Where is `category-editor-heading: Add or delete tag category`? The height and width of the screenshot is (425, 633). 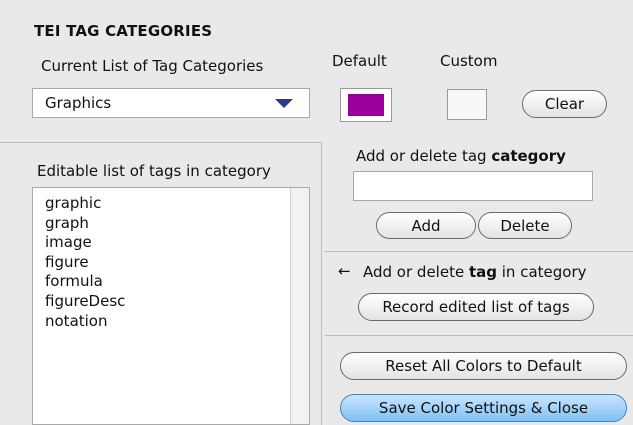
category-editor-heading: Add or delete tag category is located at coordinates (461, 156).